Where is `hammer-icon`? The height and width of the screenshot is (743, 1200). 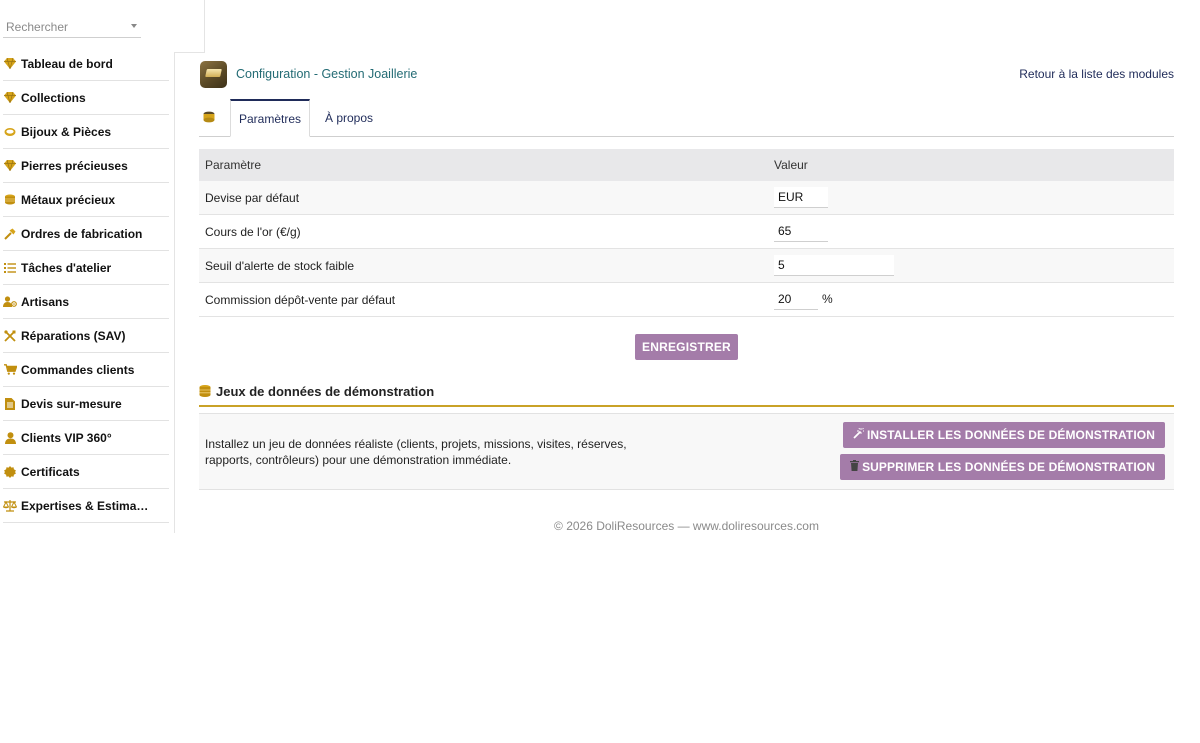
hammer-icon is located at coordinates (10, 234).